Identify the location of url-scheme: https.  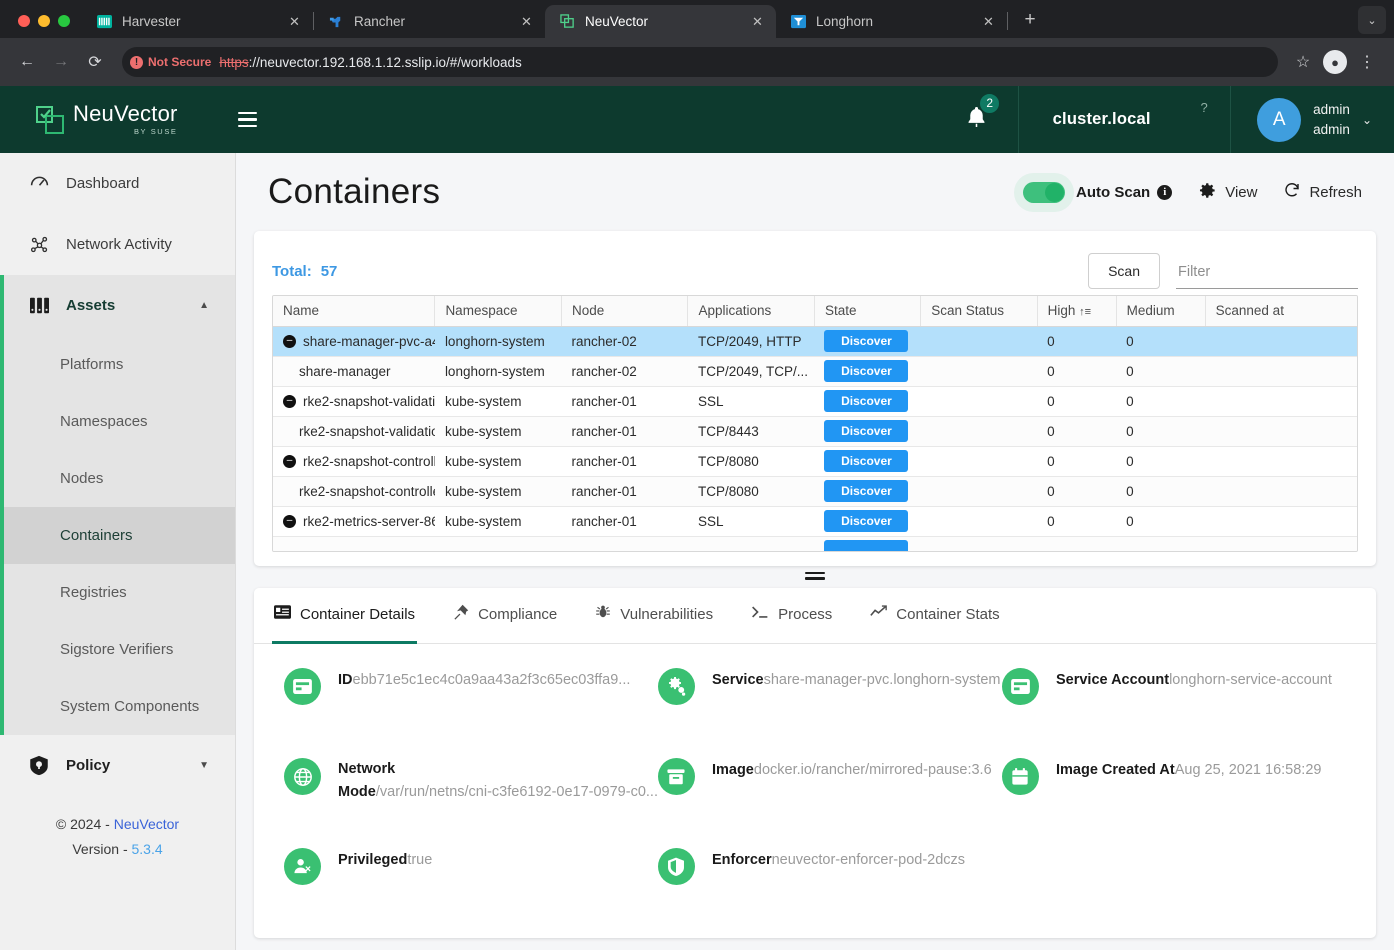
(234, 62).